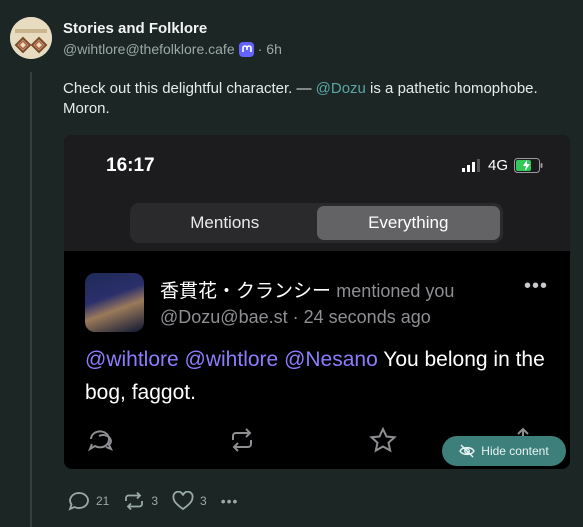  What do you see at coordinates (515, 451) in the screenshot?
I see `hide-content-label: Hide content` at bounding box center [515, 451].